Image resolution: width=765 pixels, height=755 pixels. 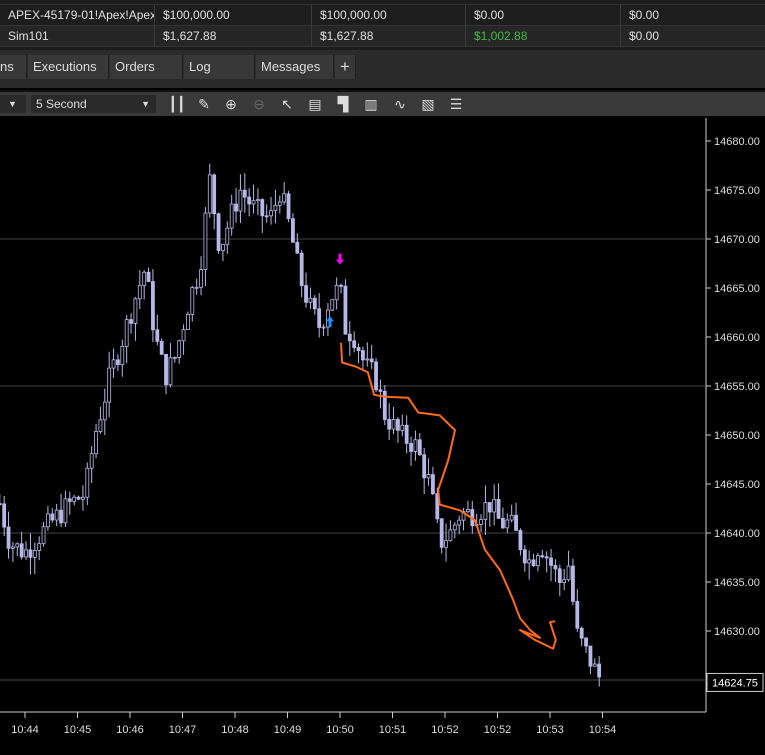 I want to click on price-tick-label: 14665.00, so click(x=737, y=289).